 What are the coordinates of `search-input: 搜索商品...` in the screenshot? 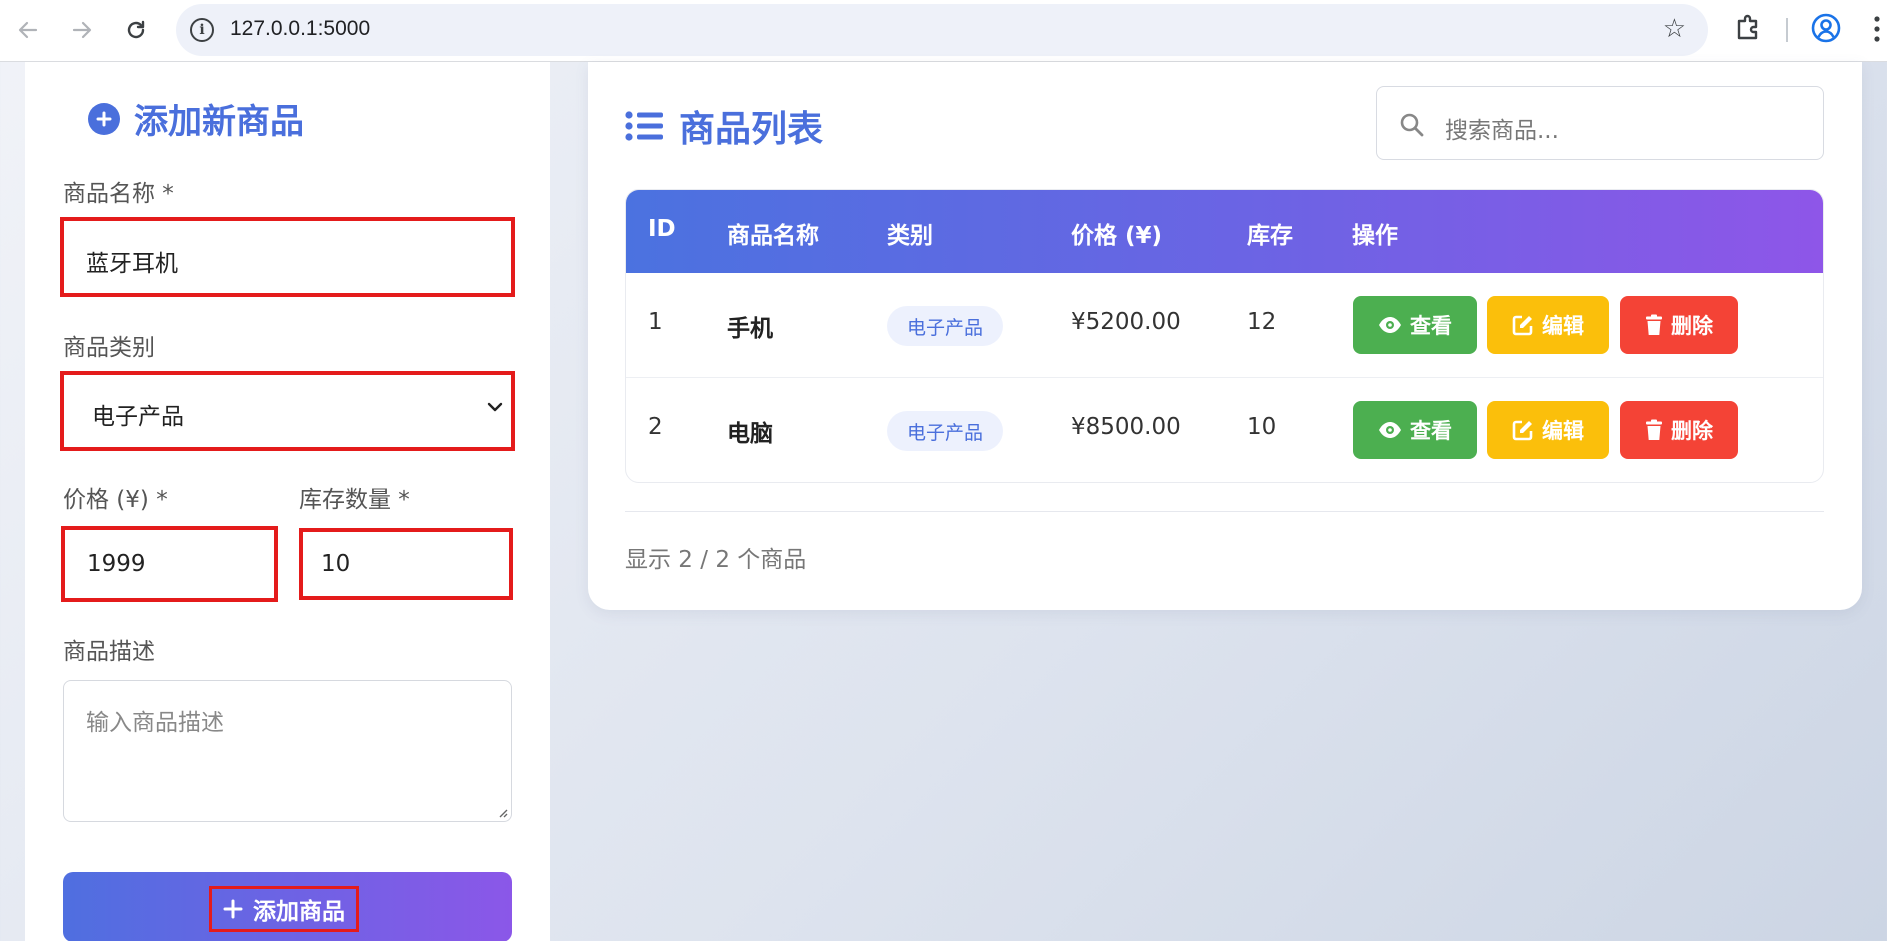 It's located at (1600, 123).